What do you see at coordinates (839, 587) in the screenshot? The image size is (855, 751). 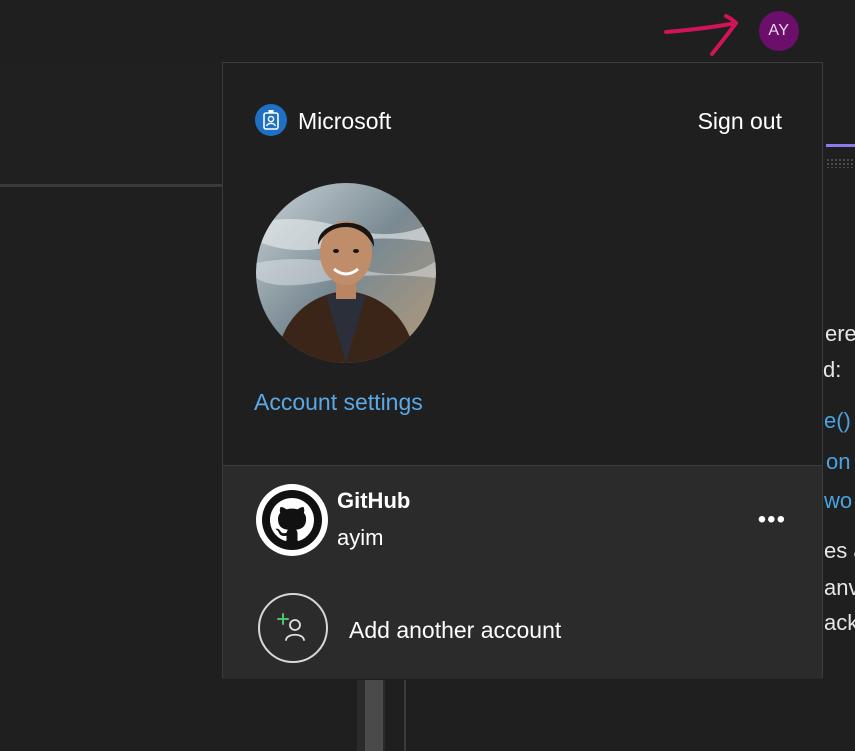 I see `editor-text-fragment: anv` at bounding box center [839, 587].